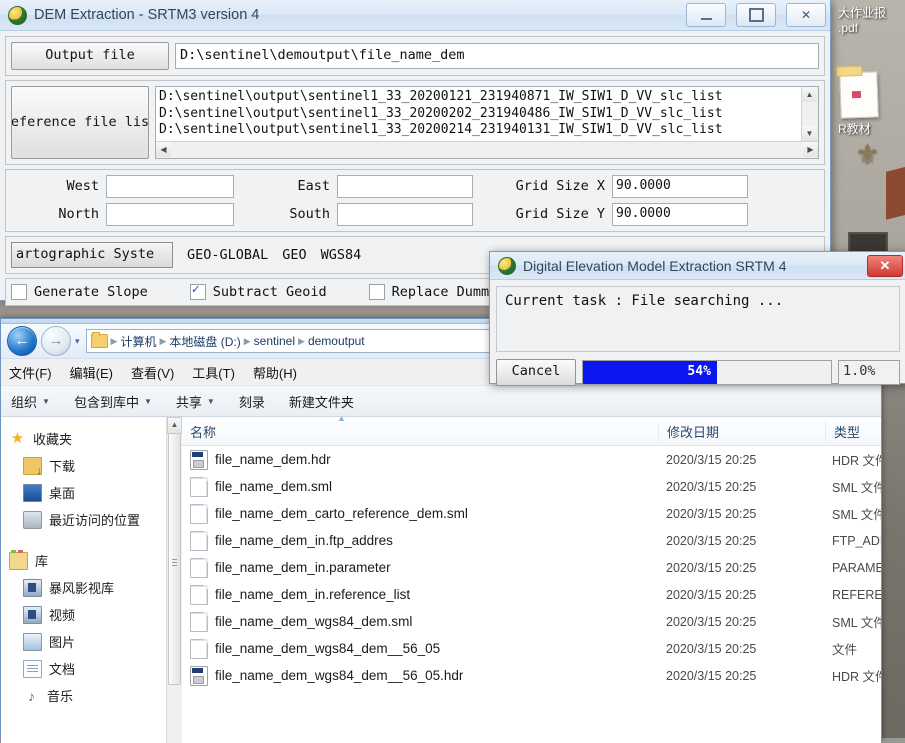  What do you see at coordinates (313, 186) in the screenshot?
I see `east-label: East` at bounding box center [313, 186].